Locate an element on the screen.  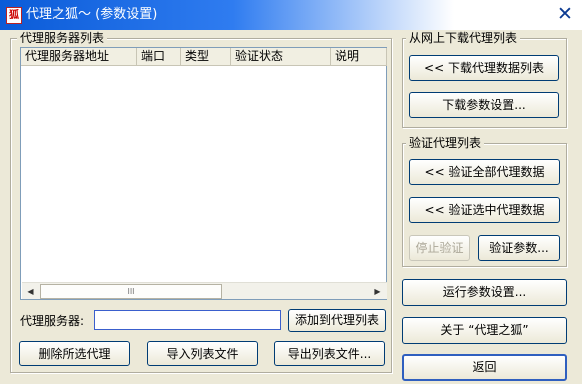
proxy-server-input is located at coordinates (187, 320).